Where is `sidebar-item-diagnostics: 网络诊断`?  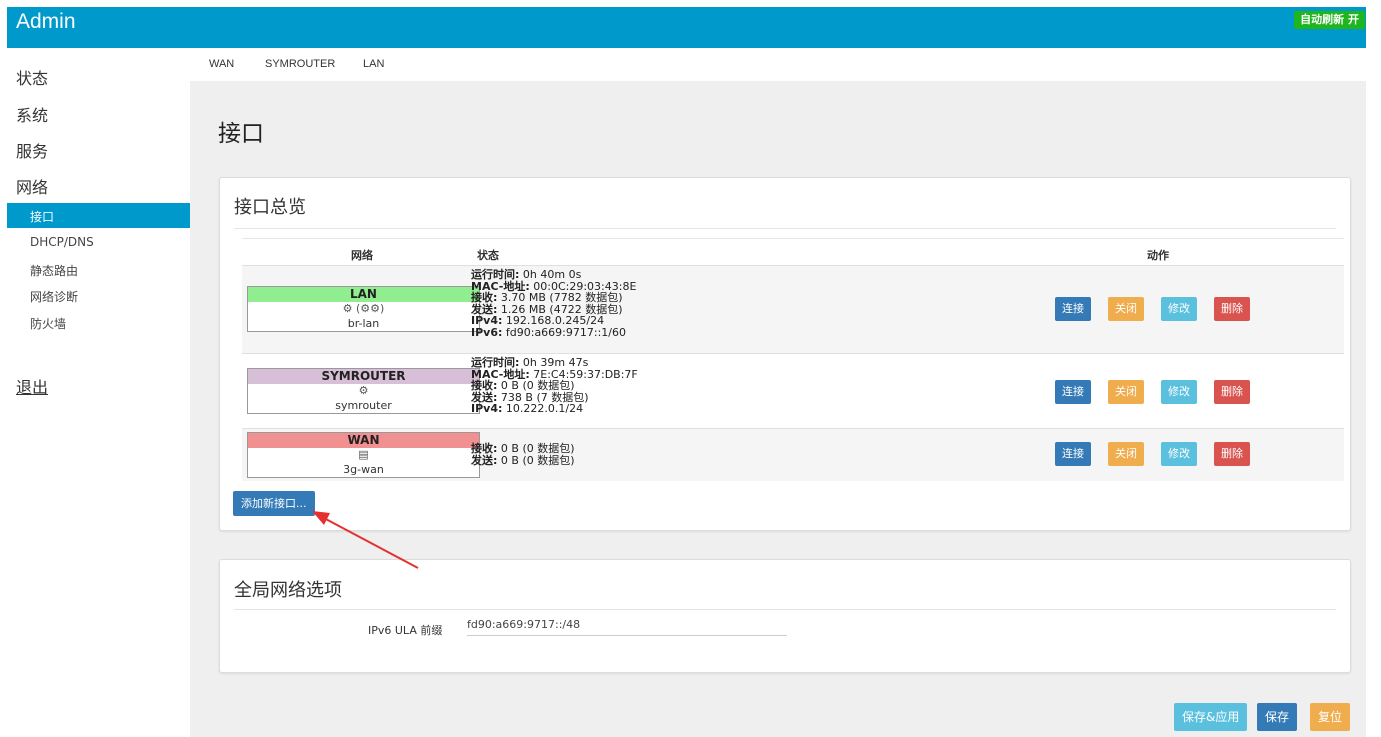
sidebar-item-diagnostics: 网络诊断 is located at coordinates (54, 296).